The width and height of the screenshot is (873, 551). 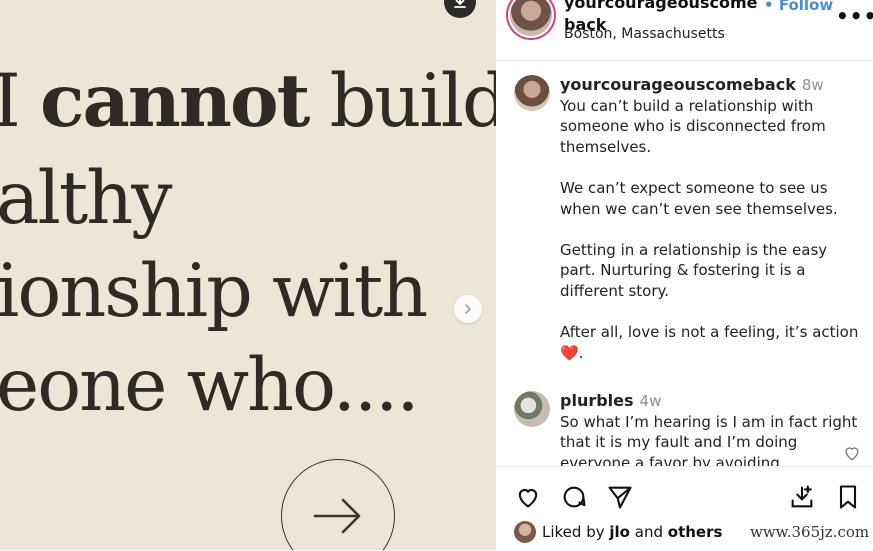 What do you see at coordinates (460, 9) in the screenshot?
I see `download-button` at bounding box center [460, 9].